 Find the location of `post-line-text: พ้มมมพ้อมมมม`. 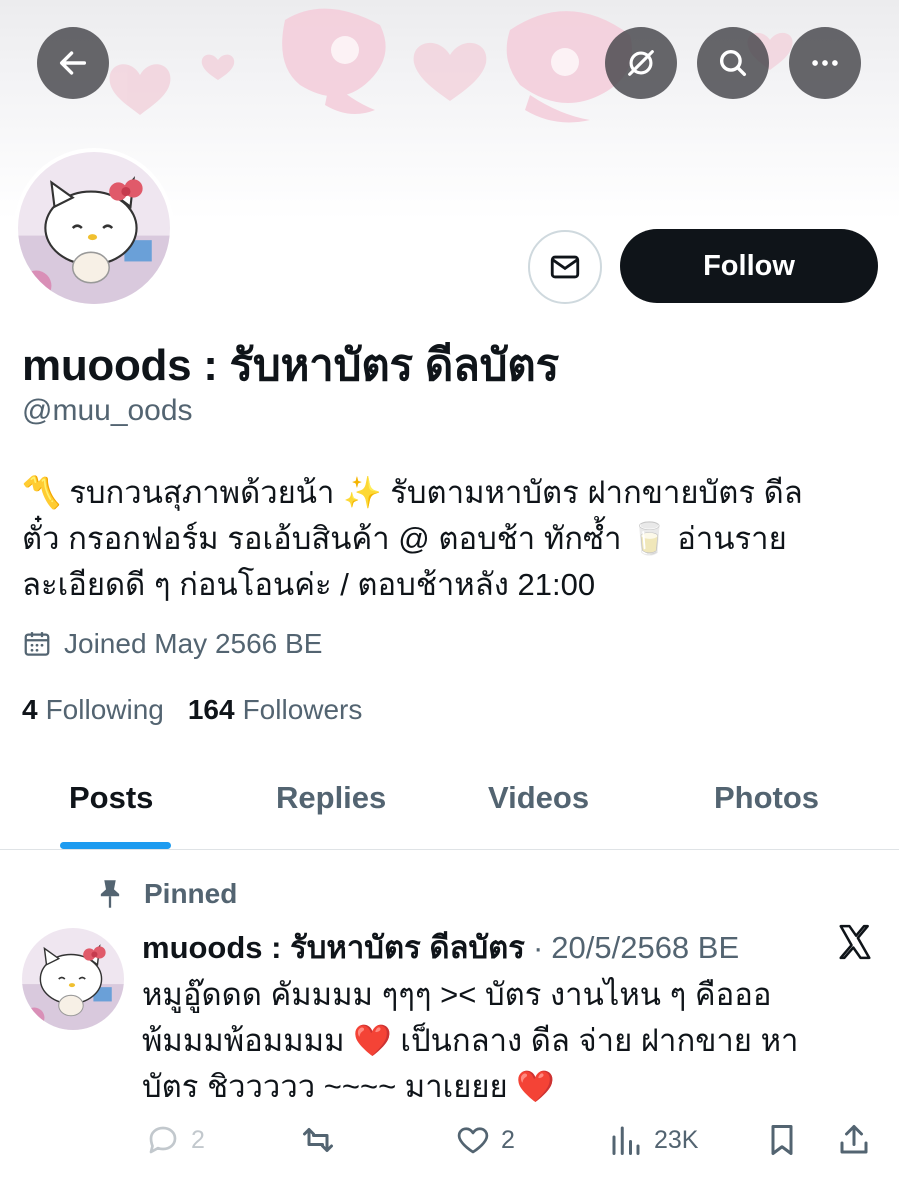

post-line-text: พ้มมมพ้อมมมม is located at coordinates (243, 1040).